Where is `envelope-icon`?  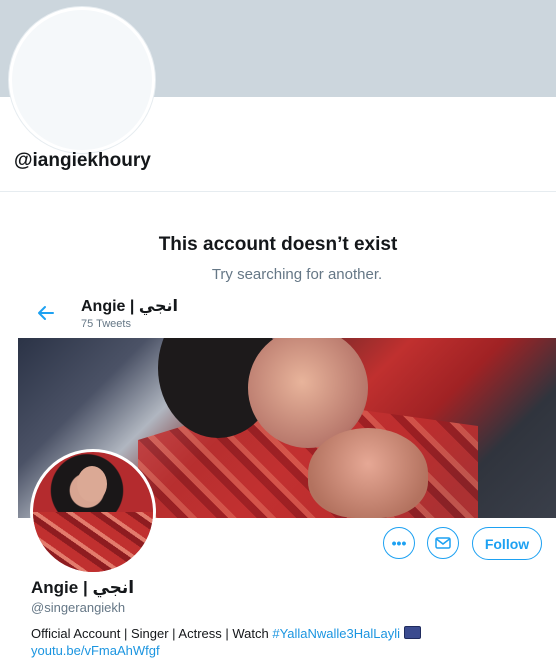
envelope-icon is located at coordinates (443, 543).